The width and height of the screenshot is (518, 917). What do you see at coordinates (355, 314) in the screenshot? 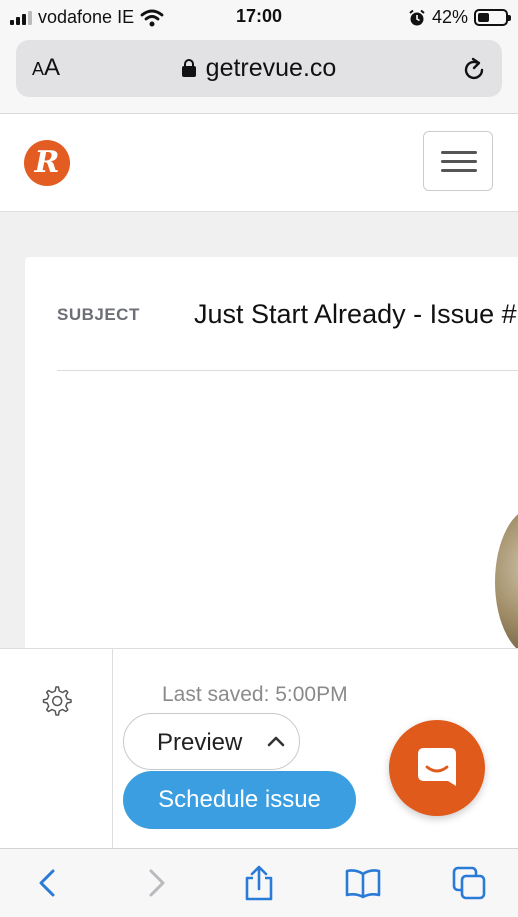
I see `subject-input: Just Start Already - Issue #` at bounding box center [355, 314].